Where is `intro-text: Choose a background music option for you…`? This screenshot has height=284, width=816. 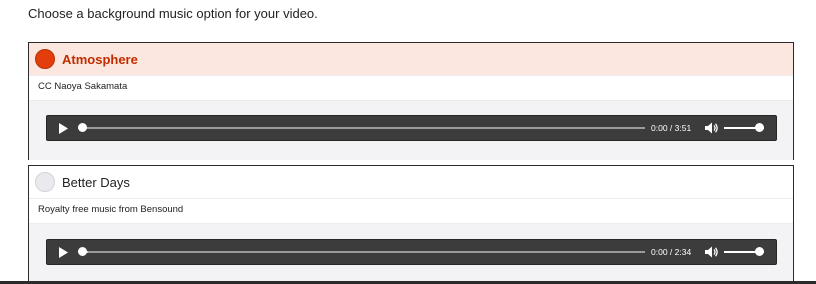 intro-text: Choose a background music option for you… is located at coordinates (173, 13).